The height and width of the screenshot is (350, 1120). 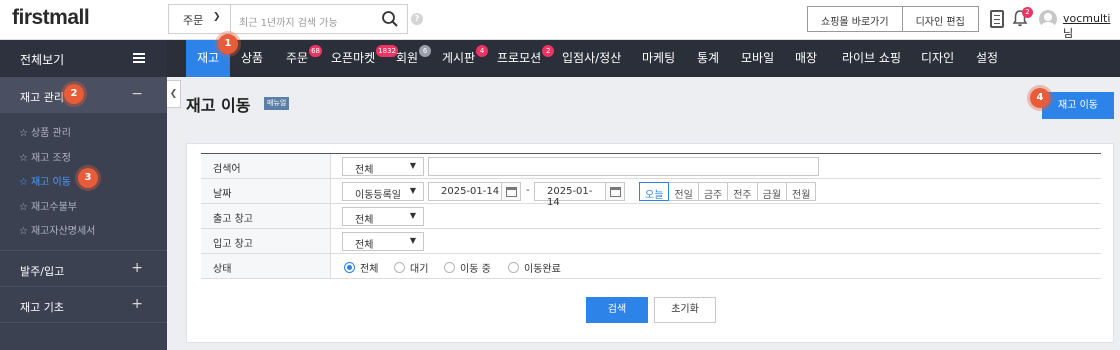 What do you see at coordinates (534, 267) in the screenshot?
I see `status-radio-done: 이동완료` at bounding box center [534, 267].